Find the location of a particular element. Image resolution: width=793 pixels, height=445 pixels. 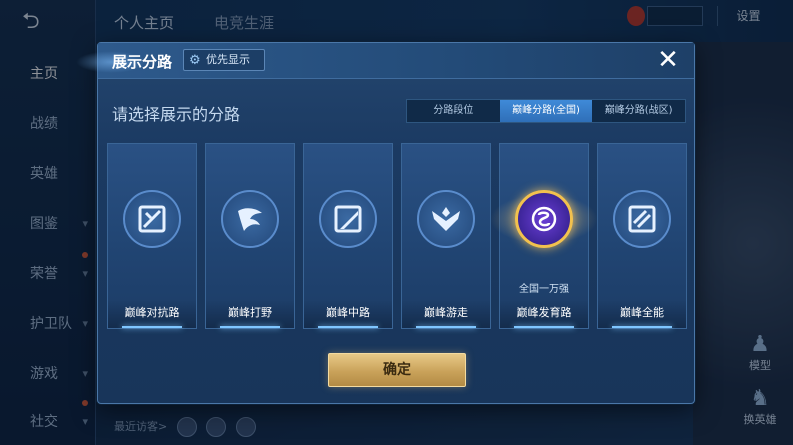

lane-card-label: 巅峰游走 is located at coordinates (446, 312).